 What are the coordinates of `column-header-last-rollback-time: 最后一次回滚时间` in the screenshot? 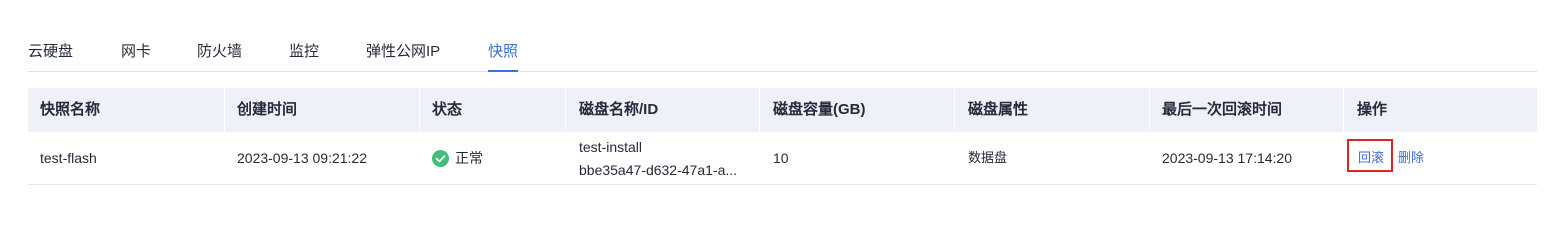 It's located at (1222, 109).